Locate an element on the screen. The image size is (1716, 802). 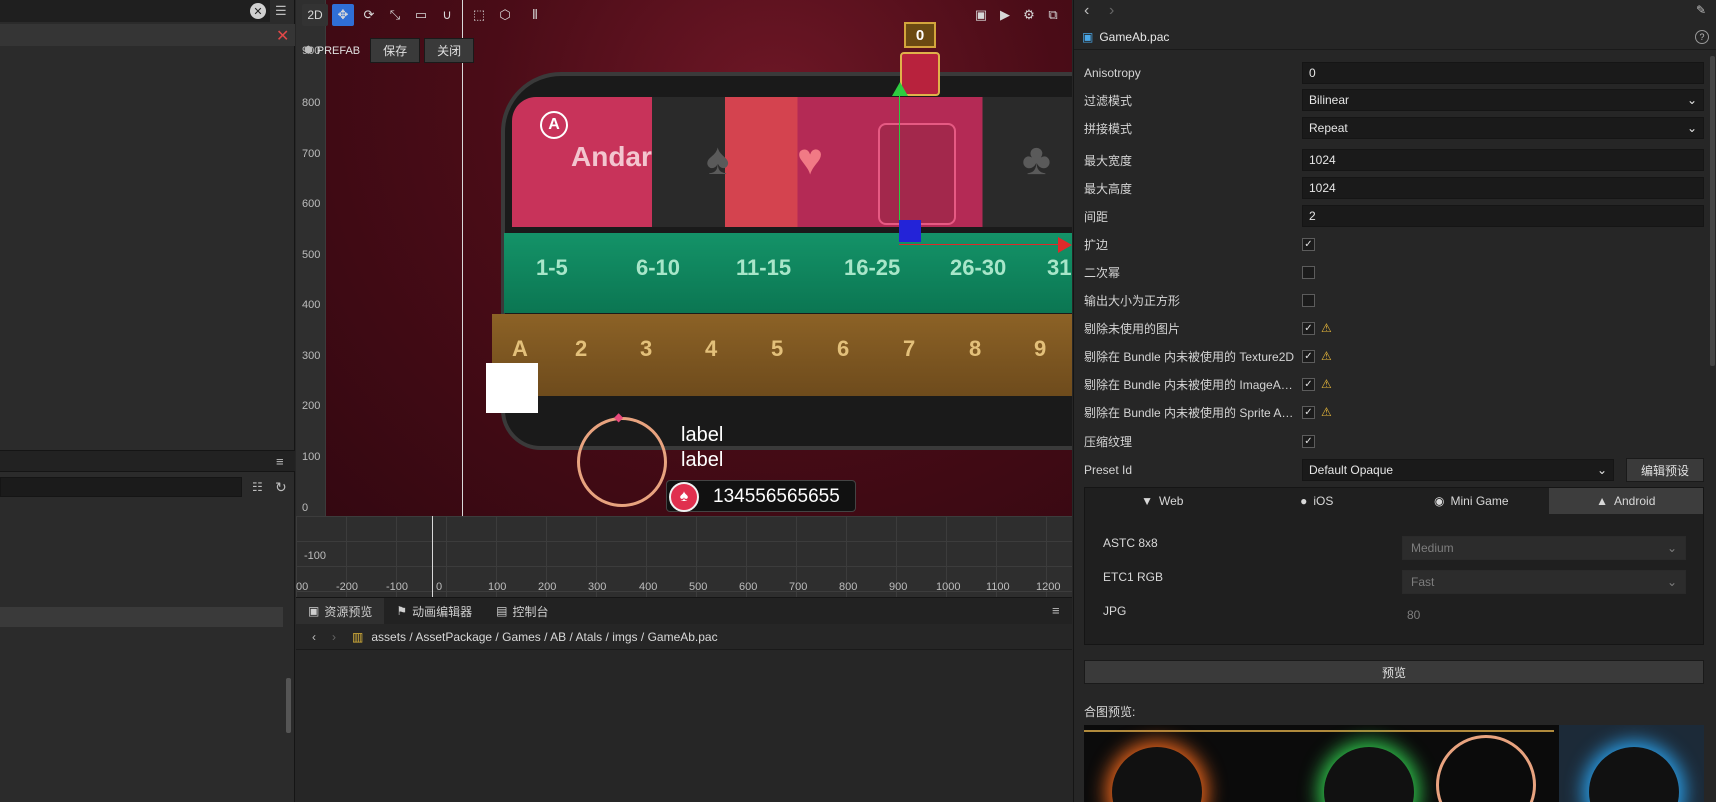
range-cell: 11-15 is located at coordinates (763, 268).